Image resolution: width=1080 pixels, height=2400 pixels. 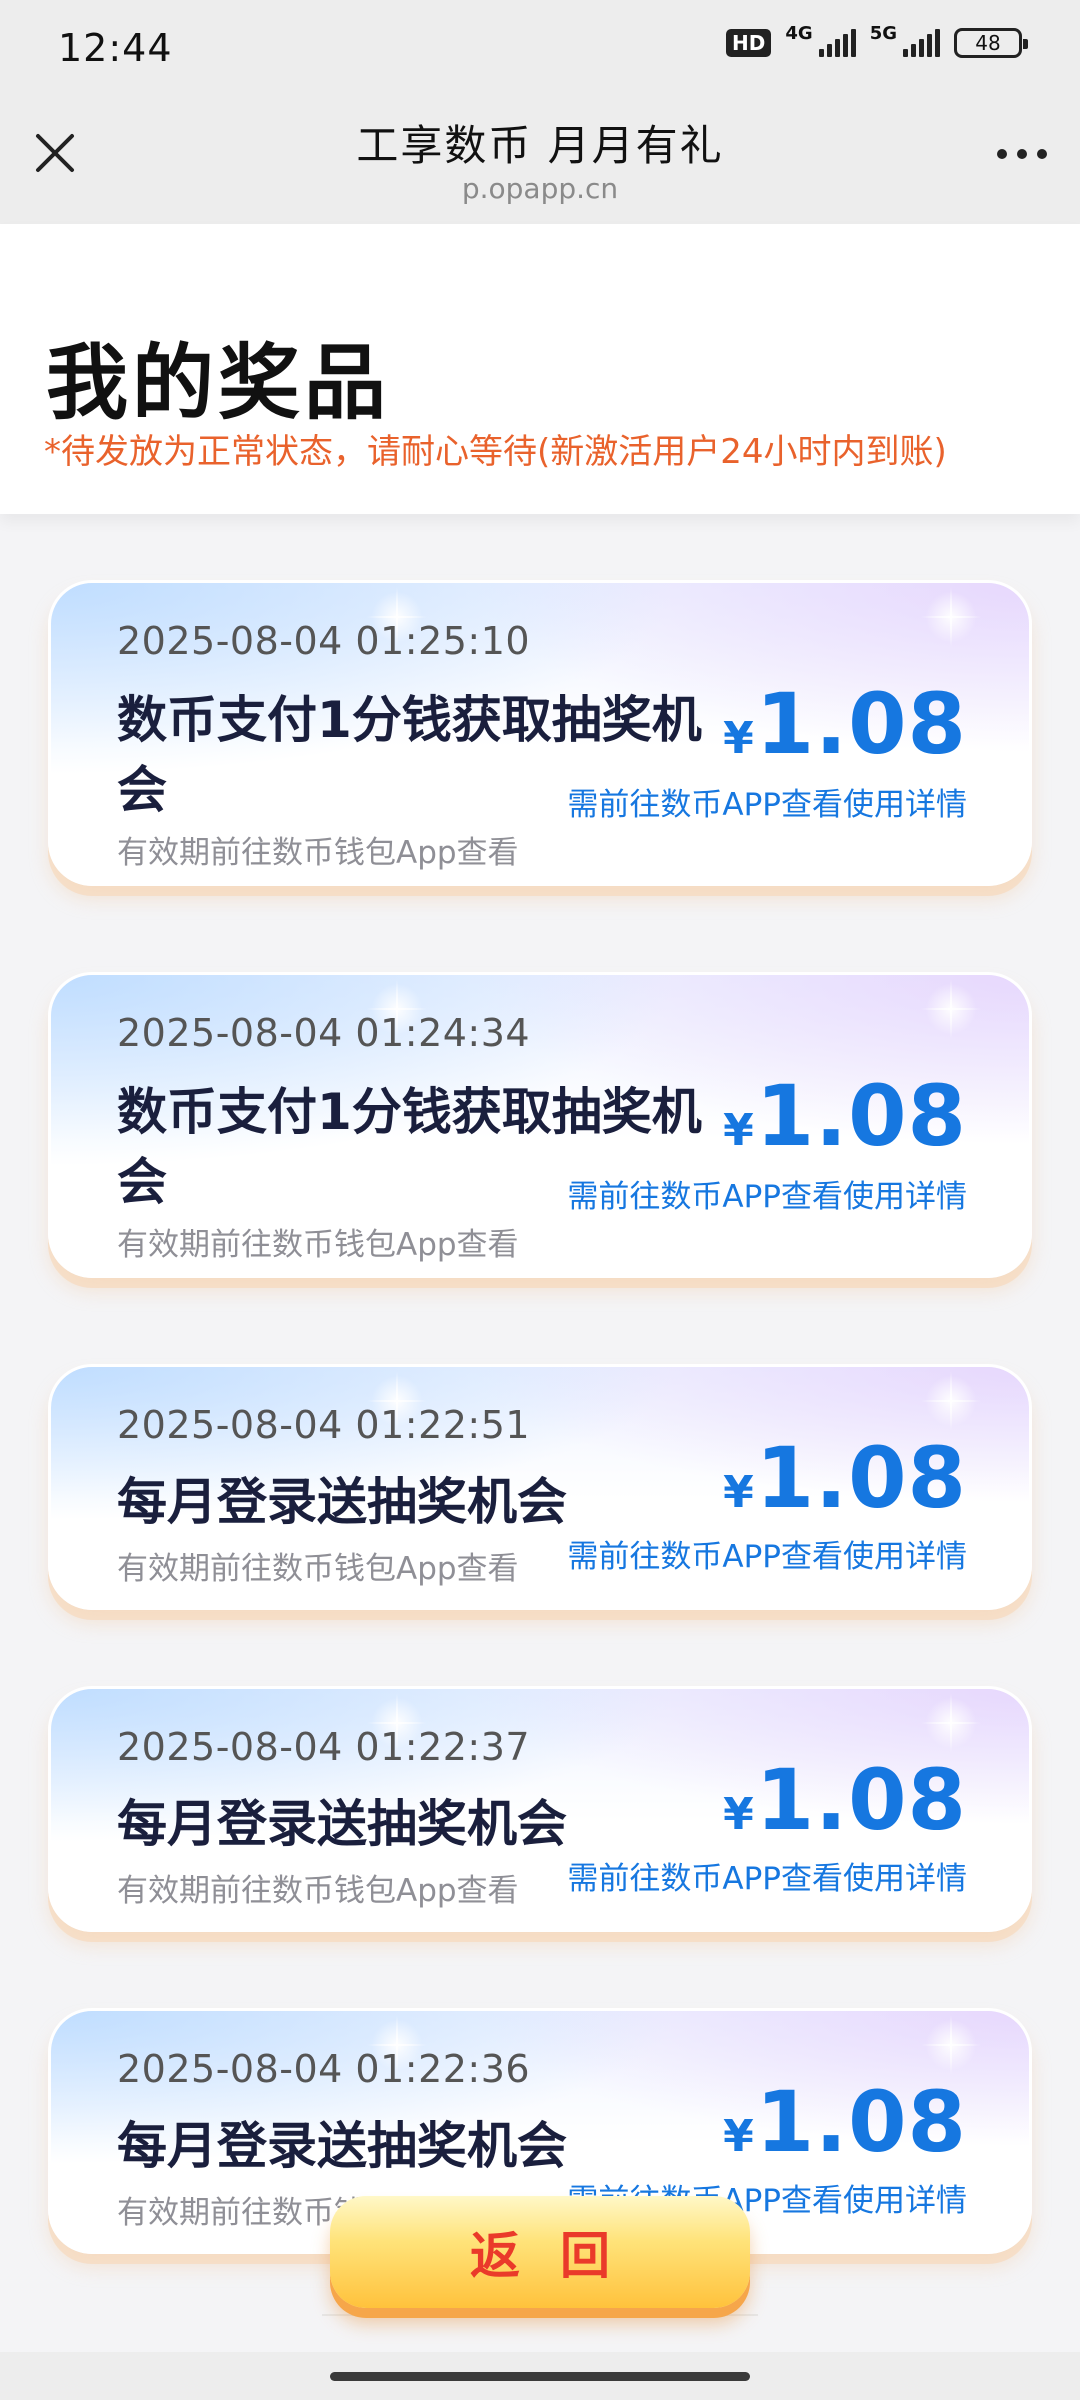 I want to click on page-url: p.opapp.cn, so click(x=540, y=188).